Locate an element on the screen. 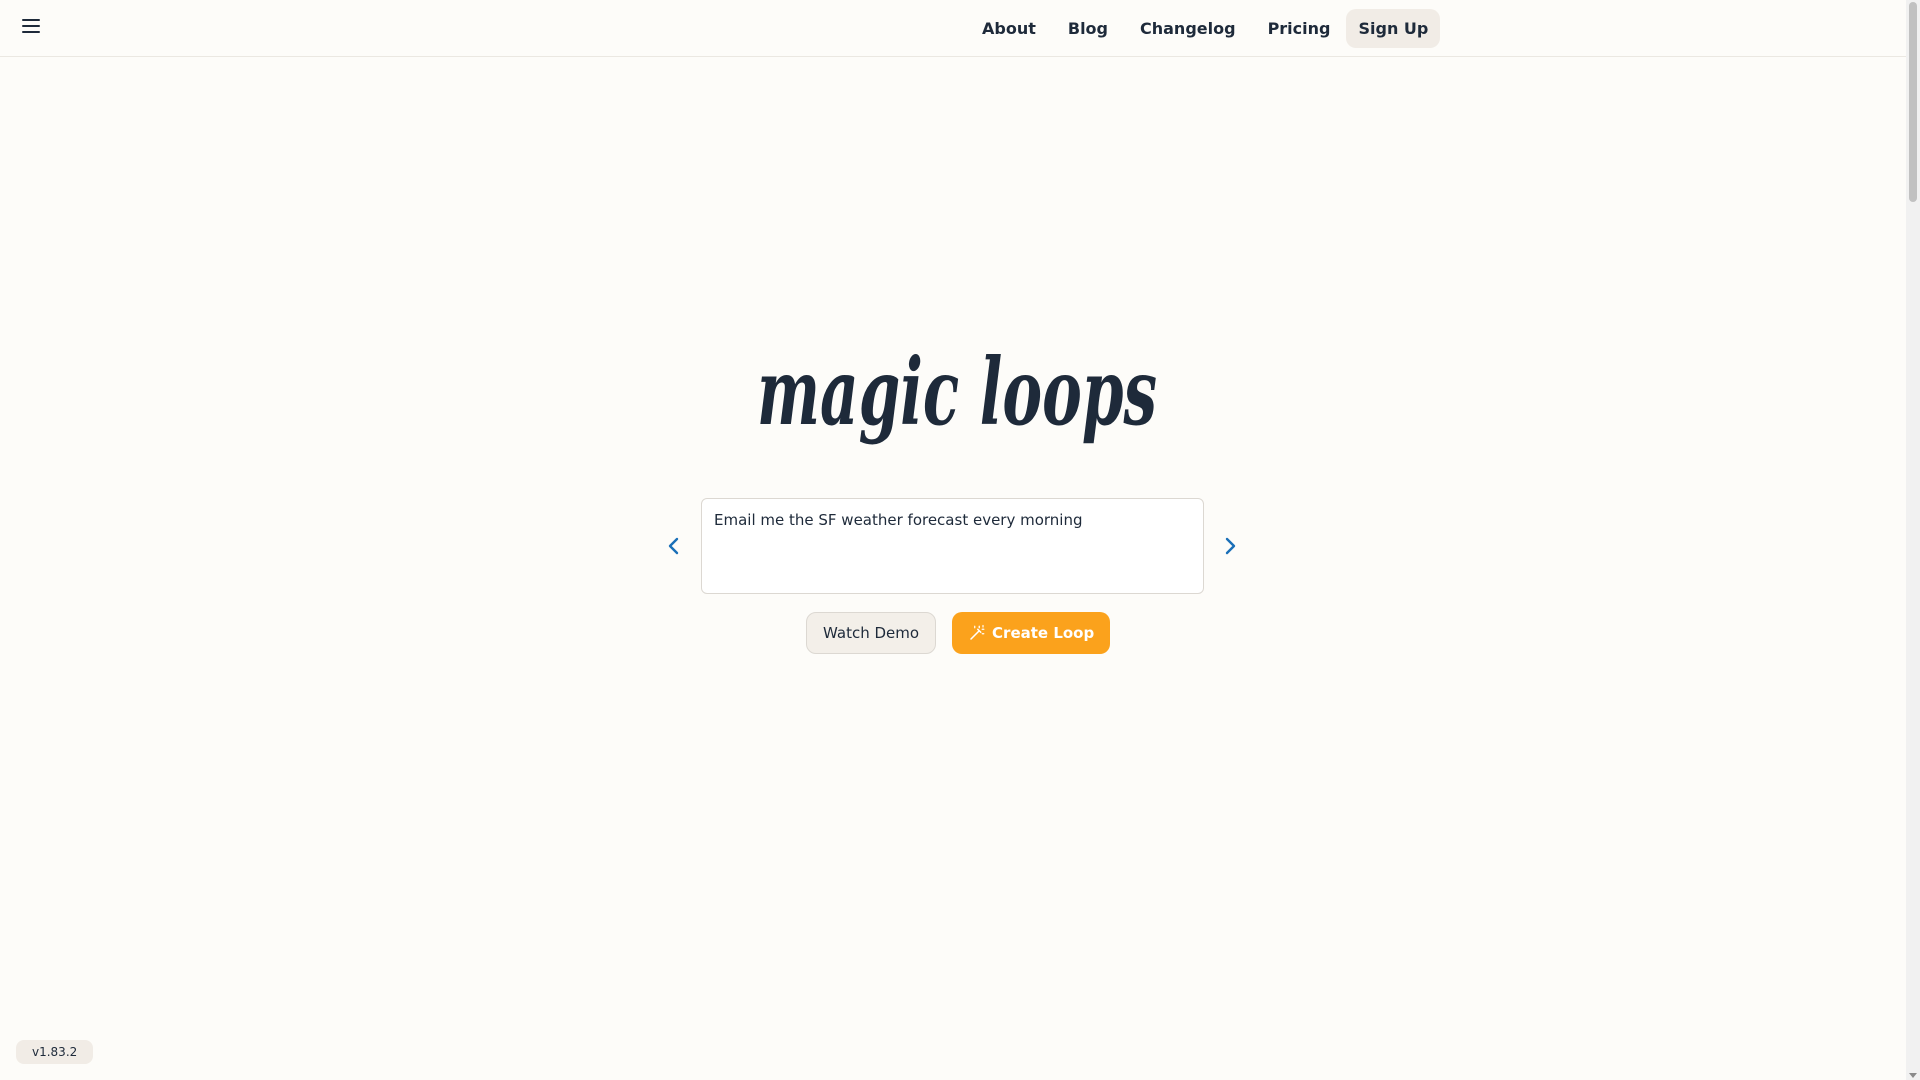 This screenshot has height=1080, width=1920. version-badge: v1.83.2 is located at coordinates (55, 1052).